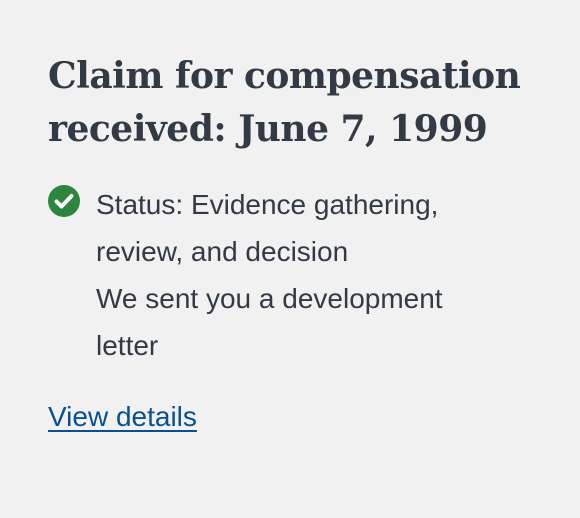 This screenshot has height=518, width=580. Describe the element at coordinates (269, 322) in the screenshot. I see `status-message: We sent you a development letter` at that location.